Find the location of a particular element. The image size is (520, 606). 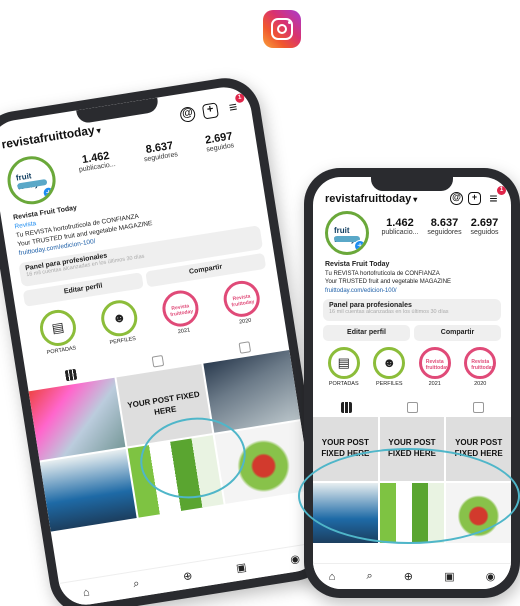

profile-name: Revista Fruit Today is located at coordinates (357, 264).